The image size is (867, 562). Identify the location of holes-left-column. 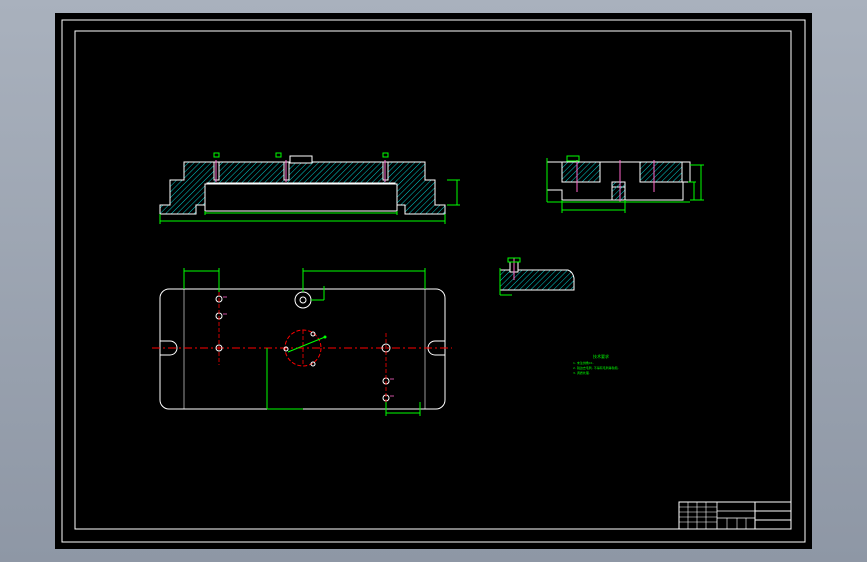
(221, 328).